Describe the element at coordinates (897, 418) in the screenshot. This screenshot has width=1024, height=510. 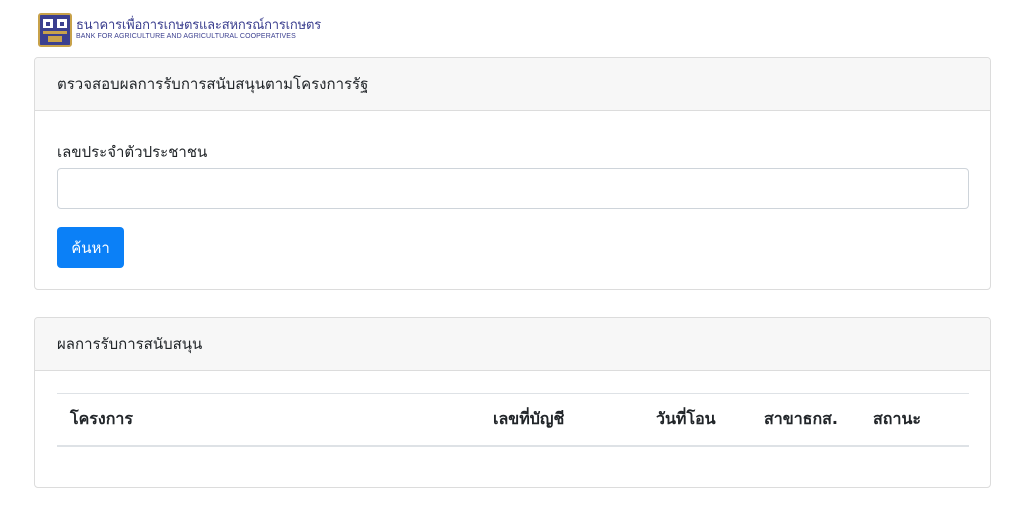
I see `column-header-status: สถานะ` at that location.